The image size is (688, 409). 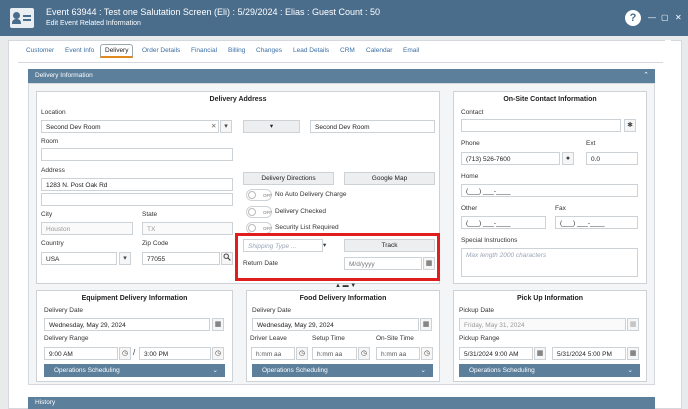 I want to click on zip-label: Zip Code, so click(x=155, y=243).